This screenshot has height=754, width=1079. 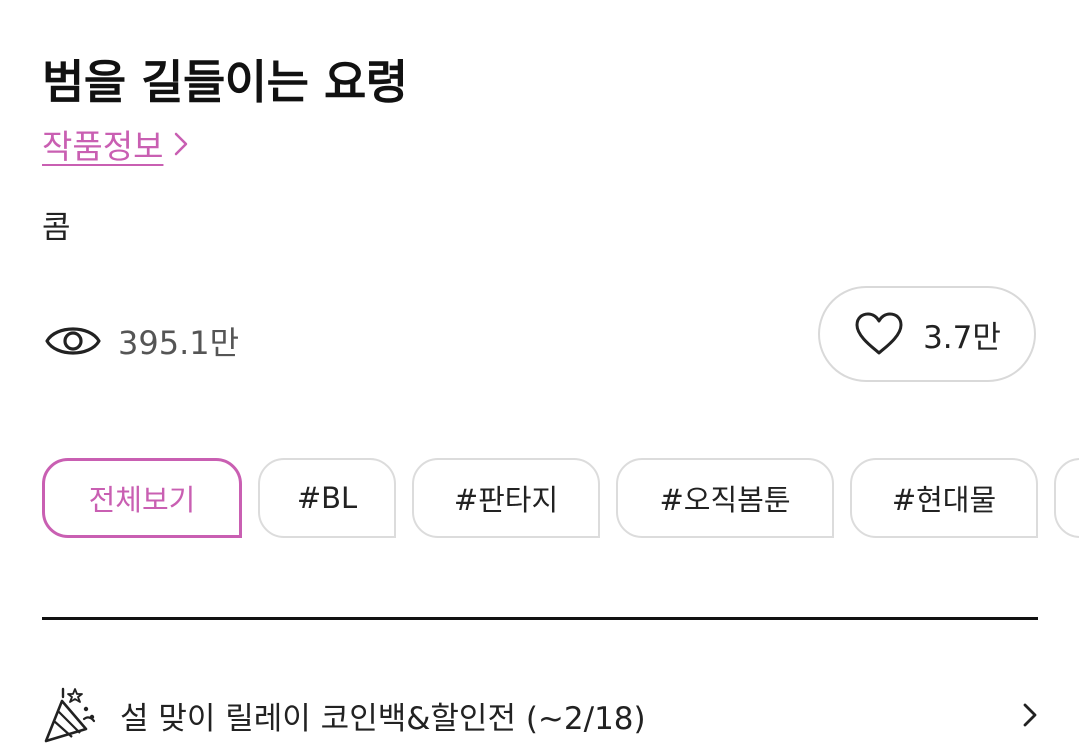 What do you see at coordinates (73, 341) in the screenshot?
I see `eye-icon` at bounding box center [73, 341].